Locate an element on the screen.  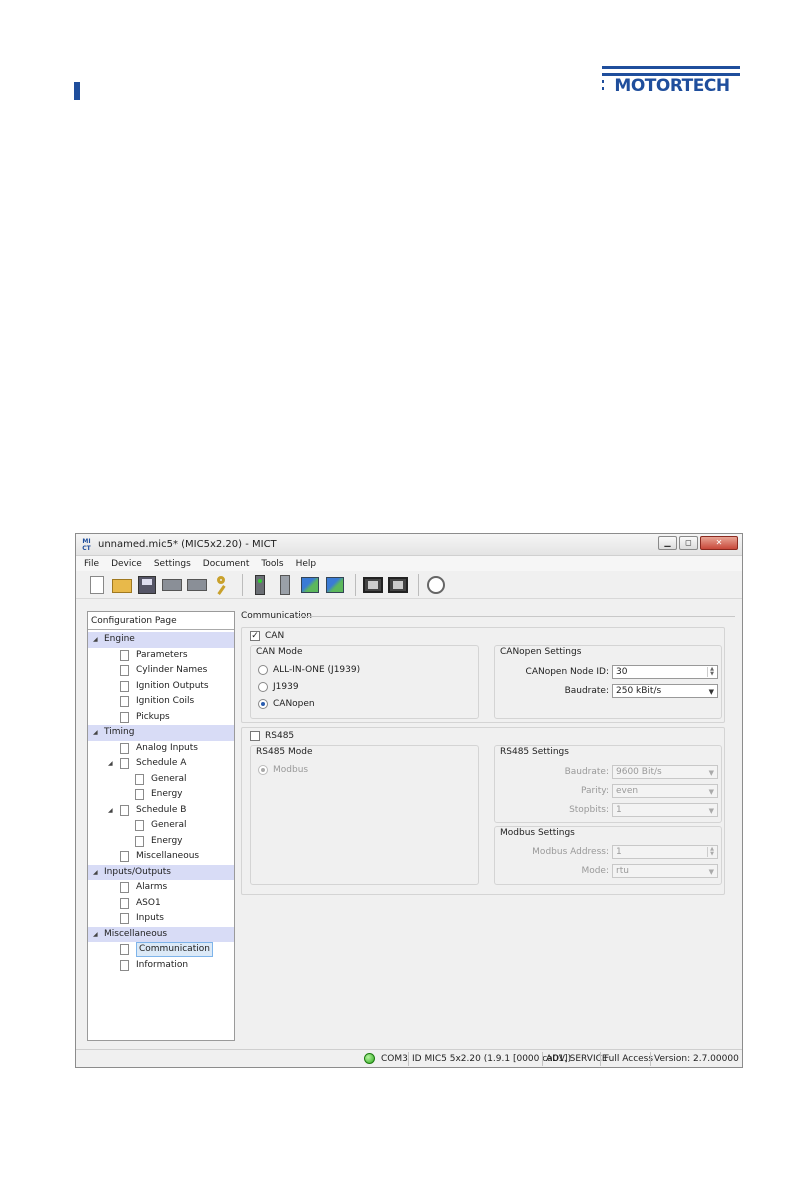
modbus-address-label: Modbus Address: is located at coordinates (570, 852).